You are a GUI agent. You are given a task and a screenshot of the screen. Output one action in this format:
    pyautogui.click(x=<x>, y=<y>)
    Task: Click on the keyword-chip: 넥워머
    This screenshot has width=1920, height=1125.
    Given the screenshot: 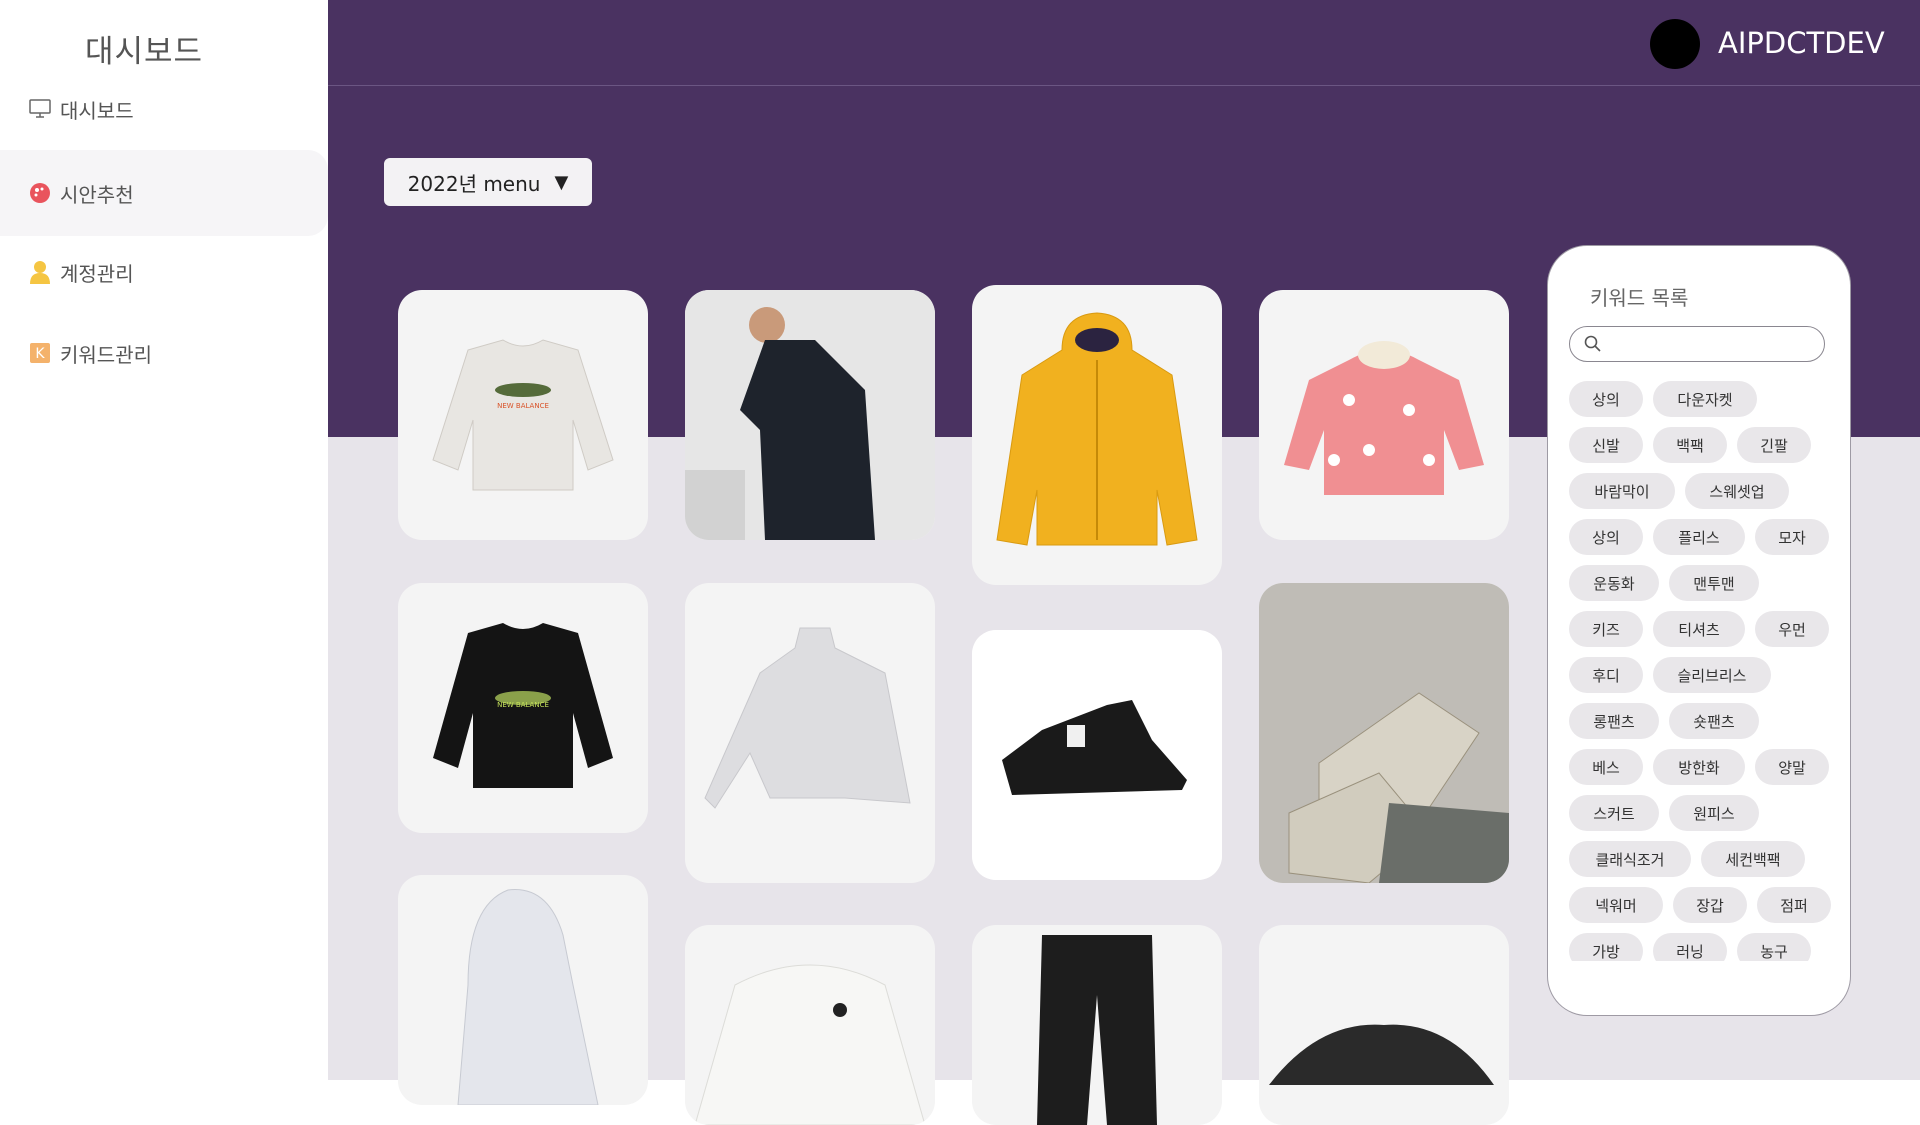 What is the action you would take?
    pyautogui.click(x=1616, y=905)
    